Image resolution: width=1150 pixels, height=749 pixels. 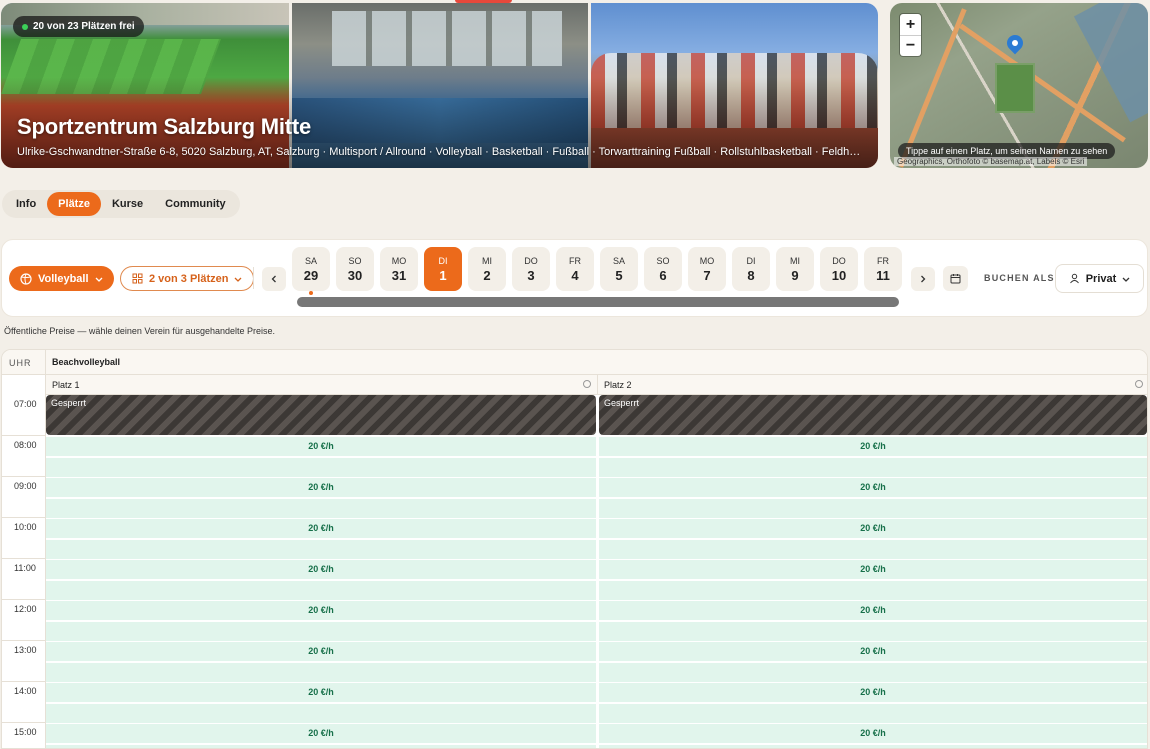 What do you see at coordinates (707, 275) in the screenshot?
I see `date-chip-day: 7` at bounding box center [707, 275].